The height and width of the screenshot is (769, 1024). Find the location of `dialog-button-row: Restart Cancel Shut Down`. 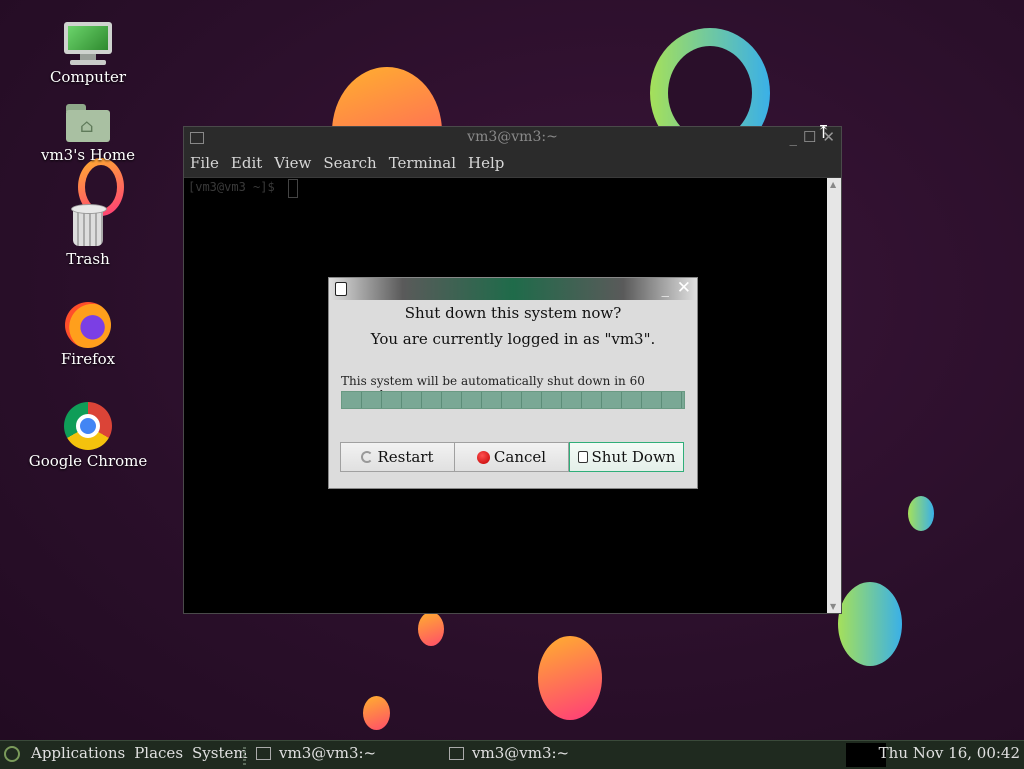

dialog-button-row: Restart Cancel Shut Down is located at coordinates (512, 457).